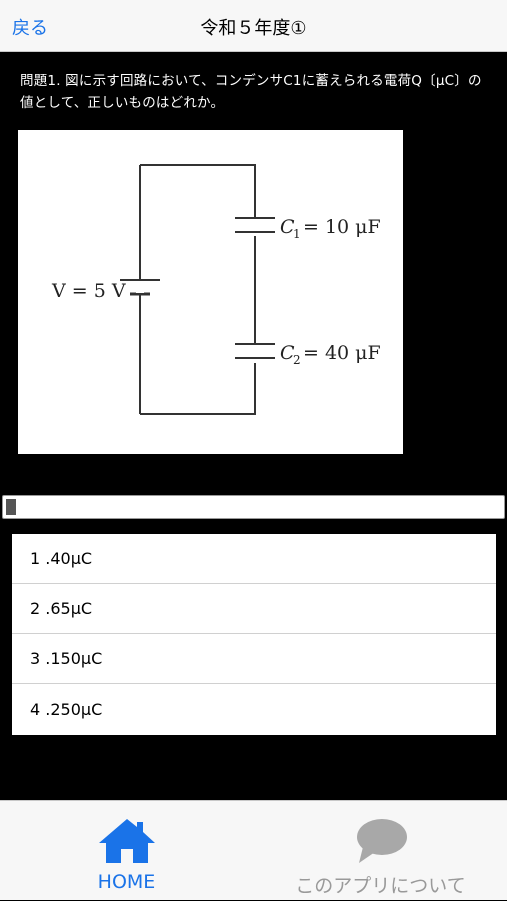 Image resolution: width=507 pixels, height=901 pixels. I want to click on capacitor-c2, so click(255, 351).